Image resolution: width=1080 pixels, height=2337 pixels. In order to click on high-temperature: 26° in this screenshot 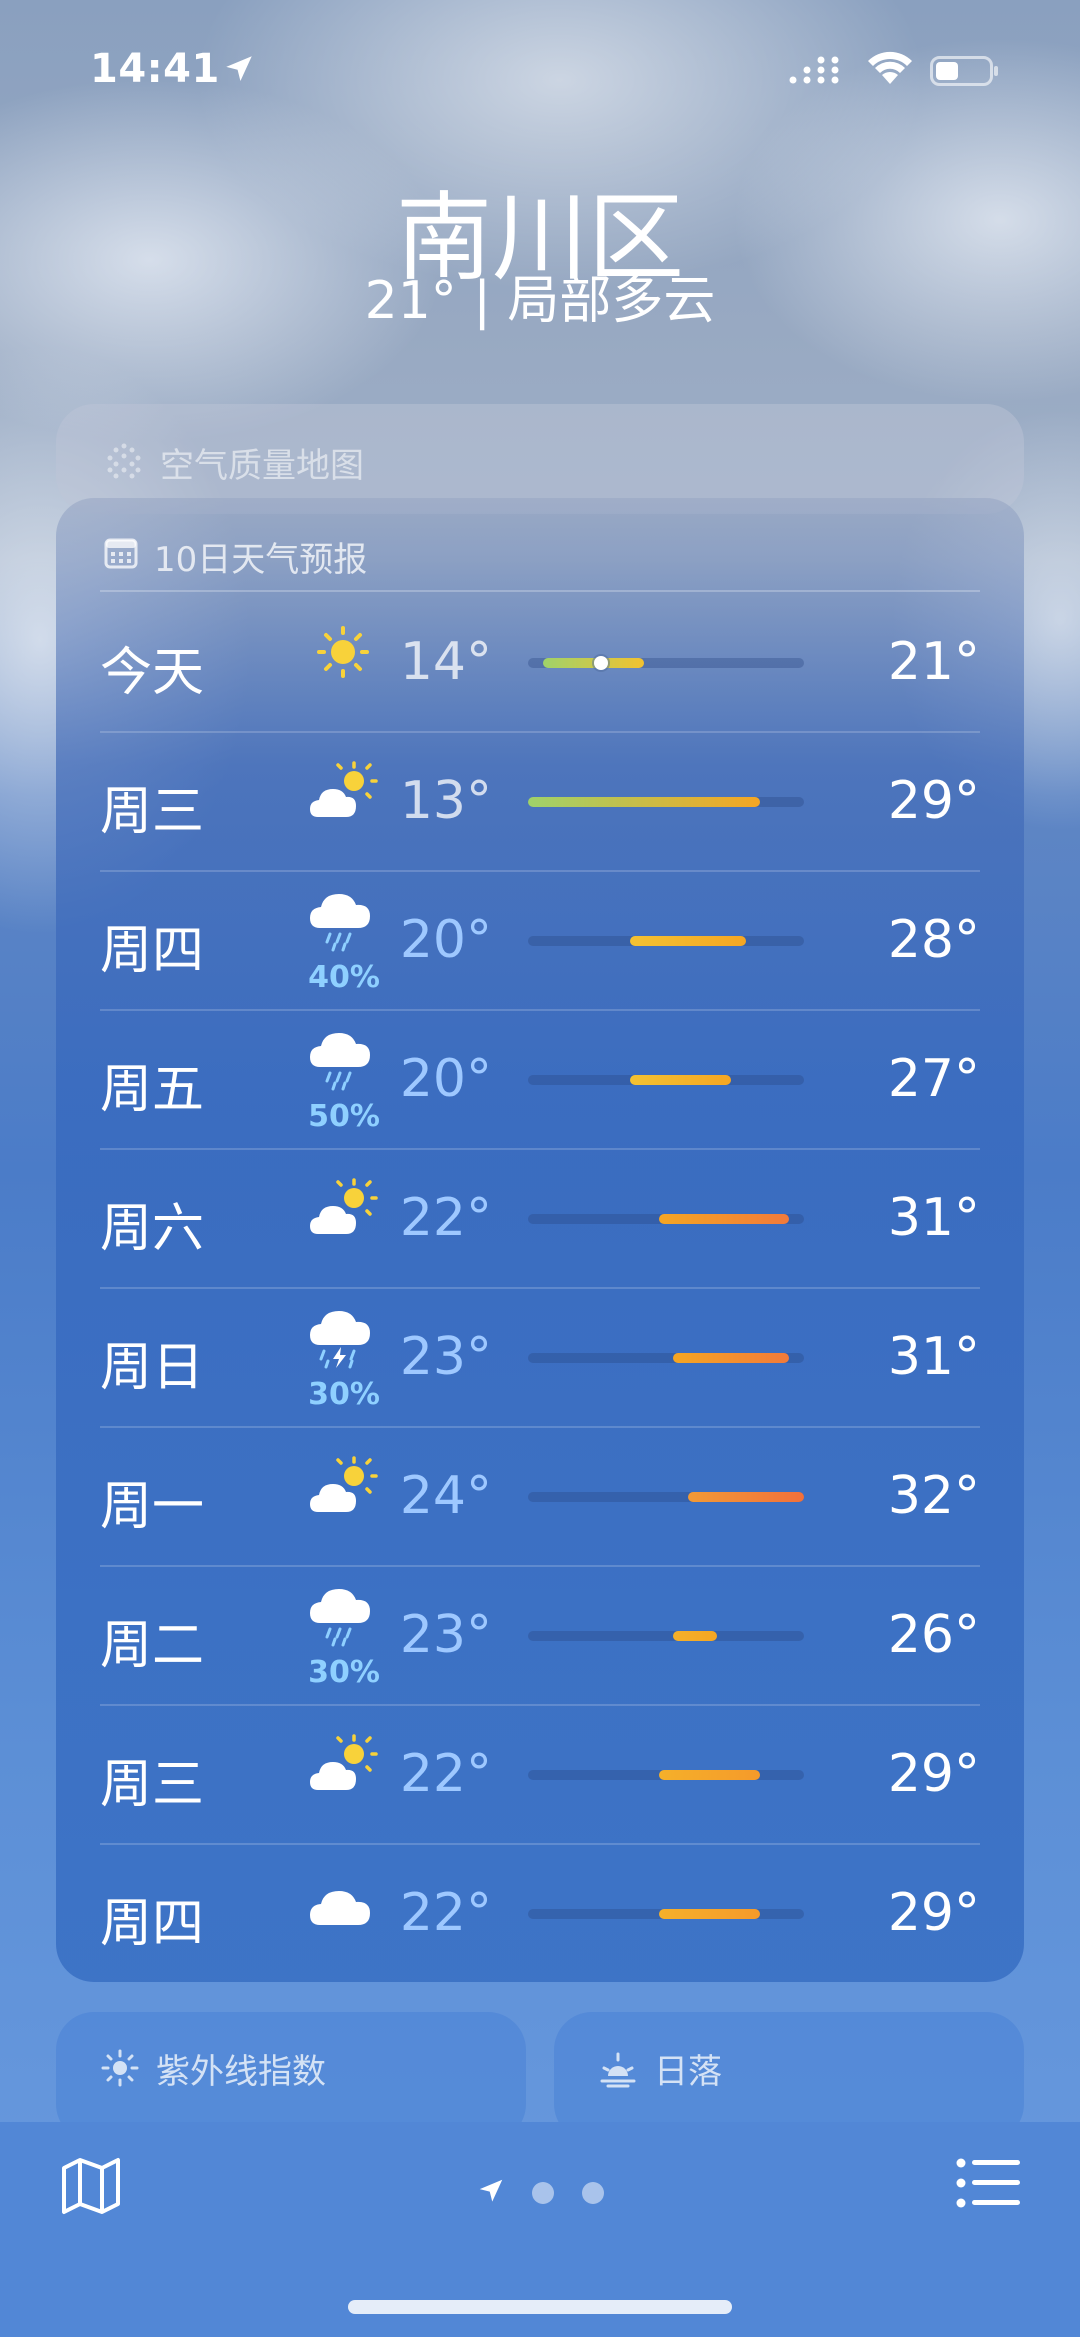, I will do `click(933, 1635)`.